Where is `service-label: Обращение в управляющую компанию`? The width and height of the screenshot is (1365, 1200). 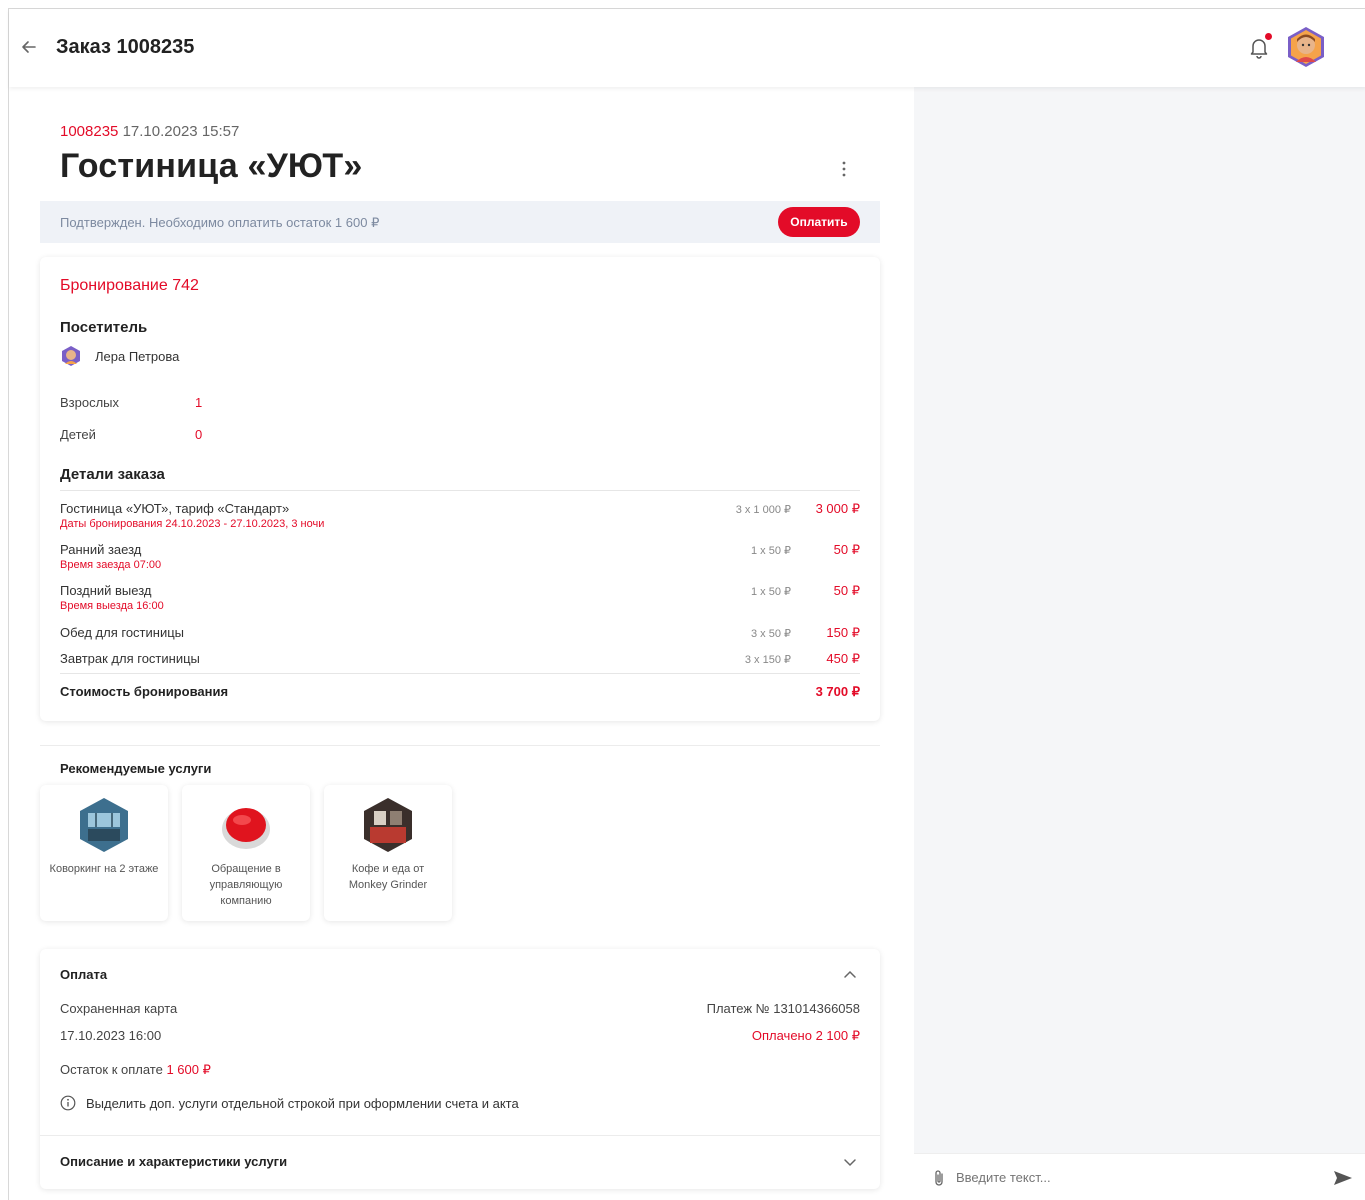
service-label: Обращение в управляющую компанию is located at coordinates (246, 885).